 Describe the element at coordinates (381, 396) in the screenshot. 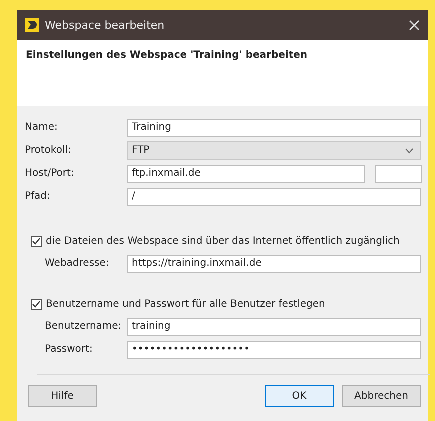

I see `cancel-button: Abbrechen` at that location.